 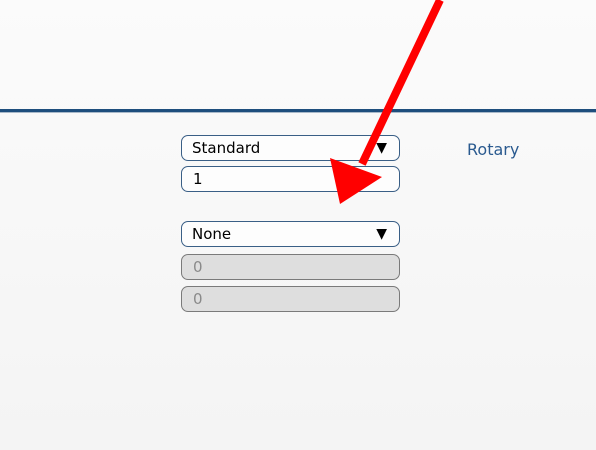 What do you see at coordinates (198, 179) in the screenshot?
I see `number-input-value: 1` at bounding box center [198, 179].